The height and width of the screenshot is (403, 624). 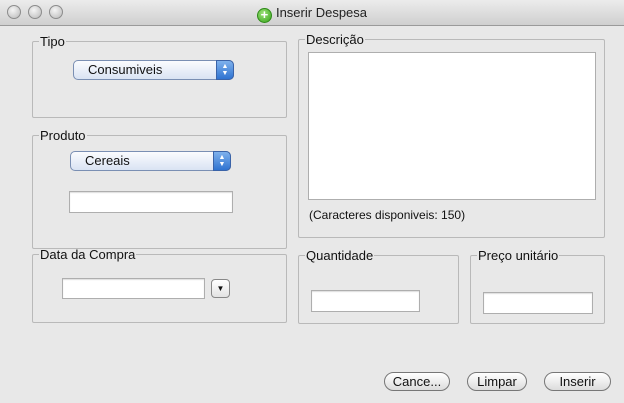 What do you see at coordinates (52, 41) in the screenshot?
I see `tipo-legend: Tipo` at bounding box center [52, 41].